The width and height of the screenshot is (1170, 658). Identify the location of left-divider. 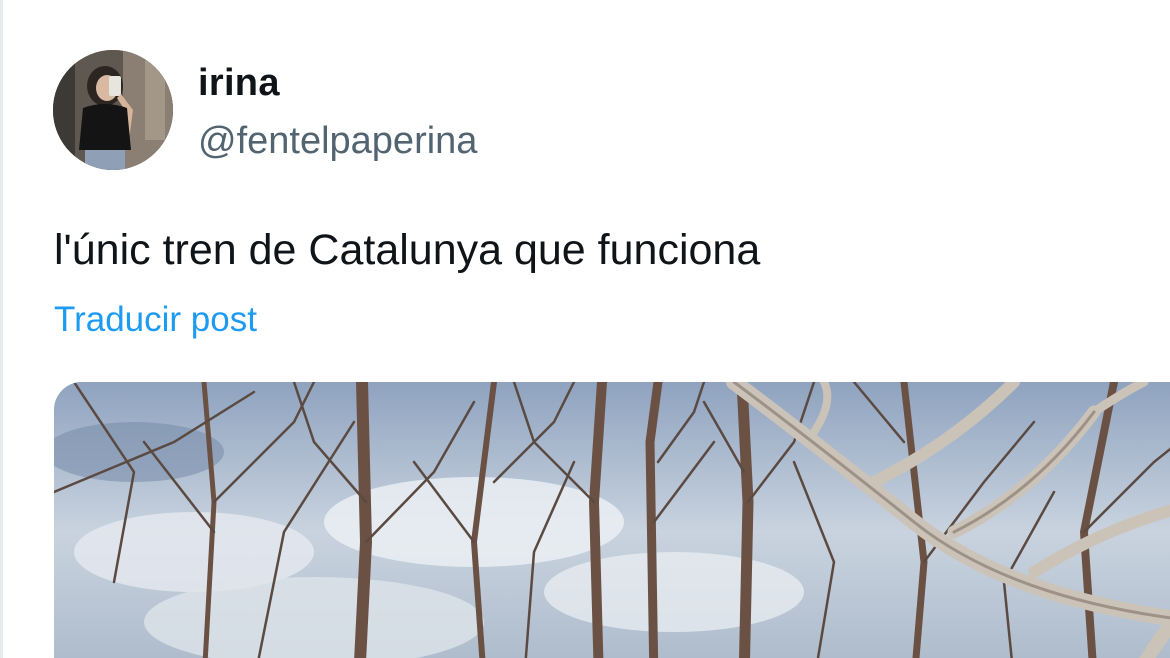
(1, 329).